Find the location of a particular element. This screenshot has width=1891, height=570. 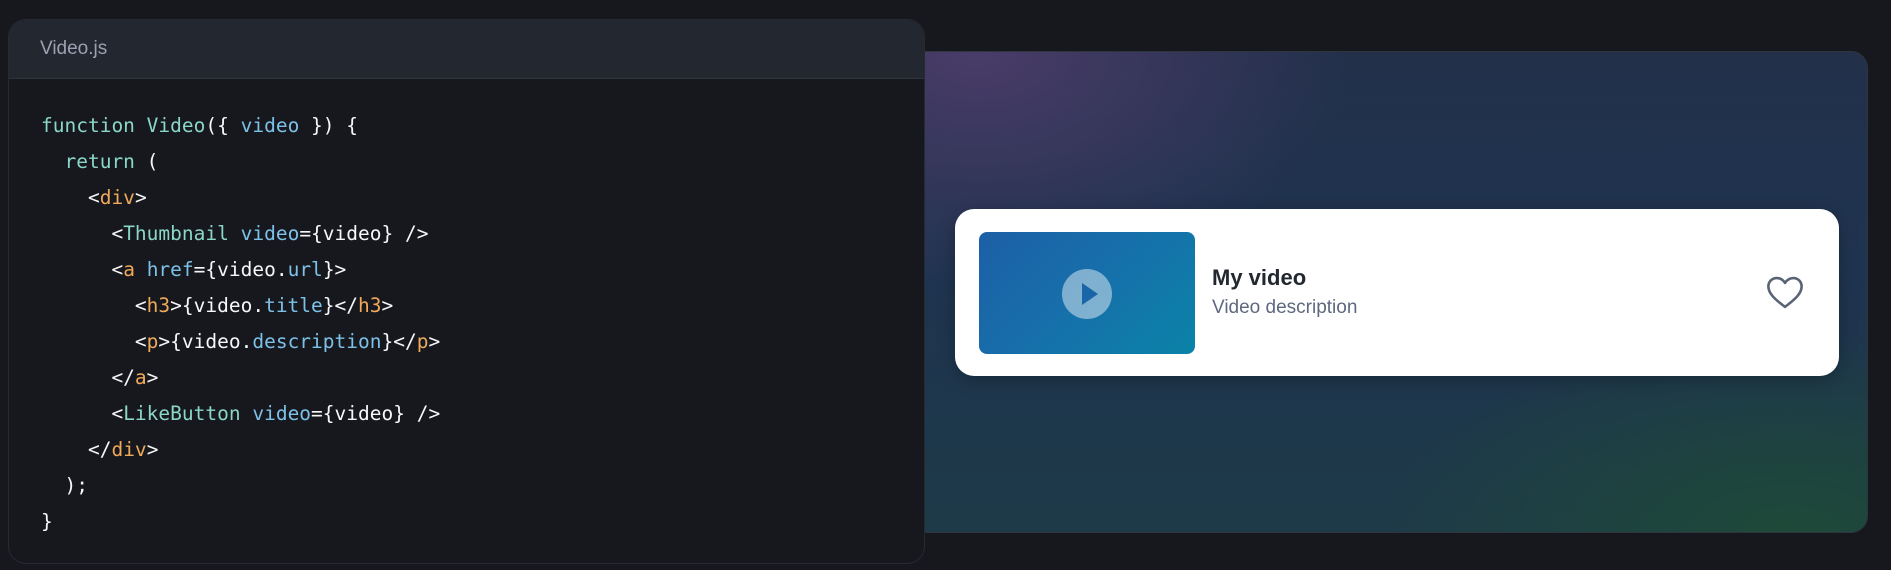

video-card: My video Video description is located at coordinates (1397, 292).